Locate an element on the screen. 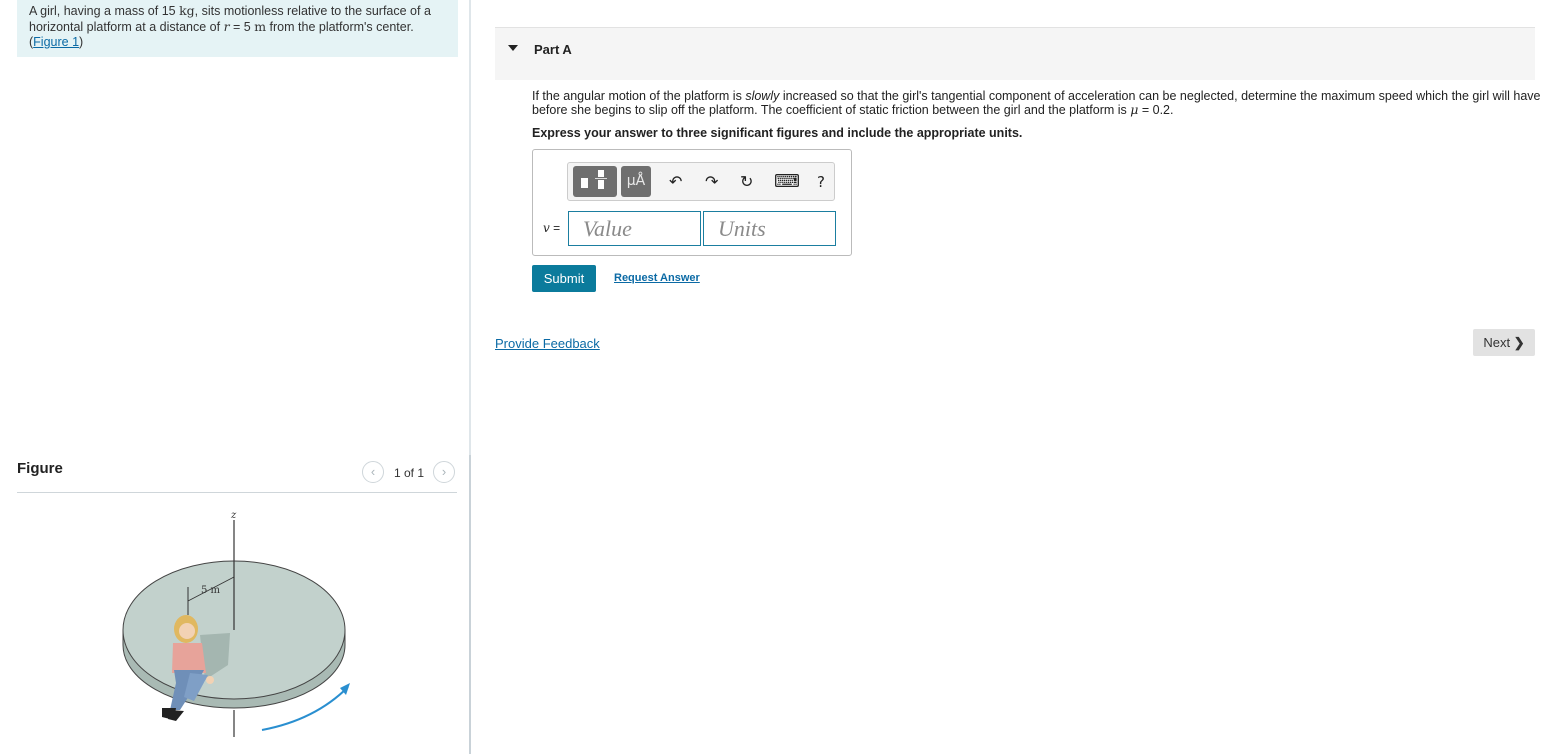  part-a-header: Part A is located at coordinates (1015, 53).